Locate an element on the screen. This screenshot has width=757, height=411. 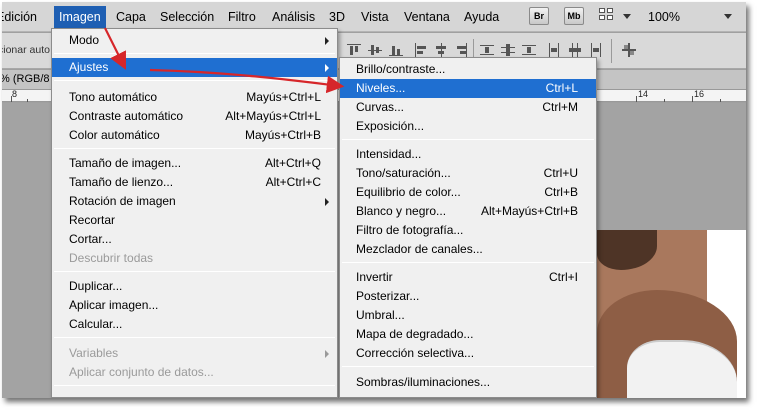
view-extras-icon is located at coordinates (608, 16).